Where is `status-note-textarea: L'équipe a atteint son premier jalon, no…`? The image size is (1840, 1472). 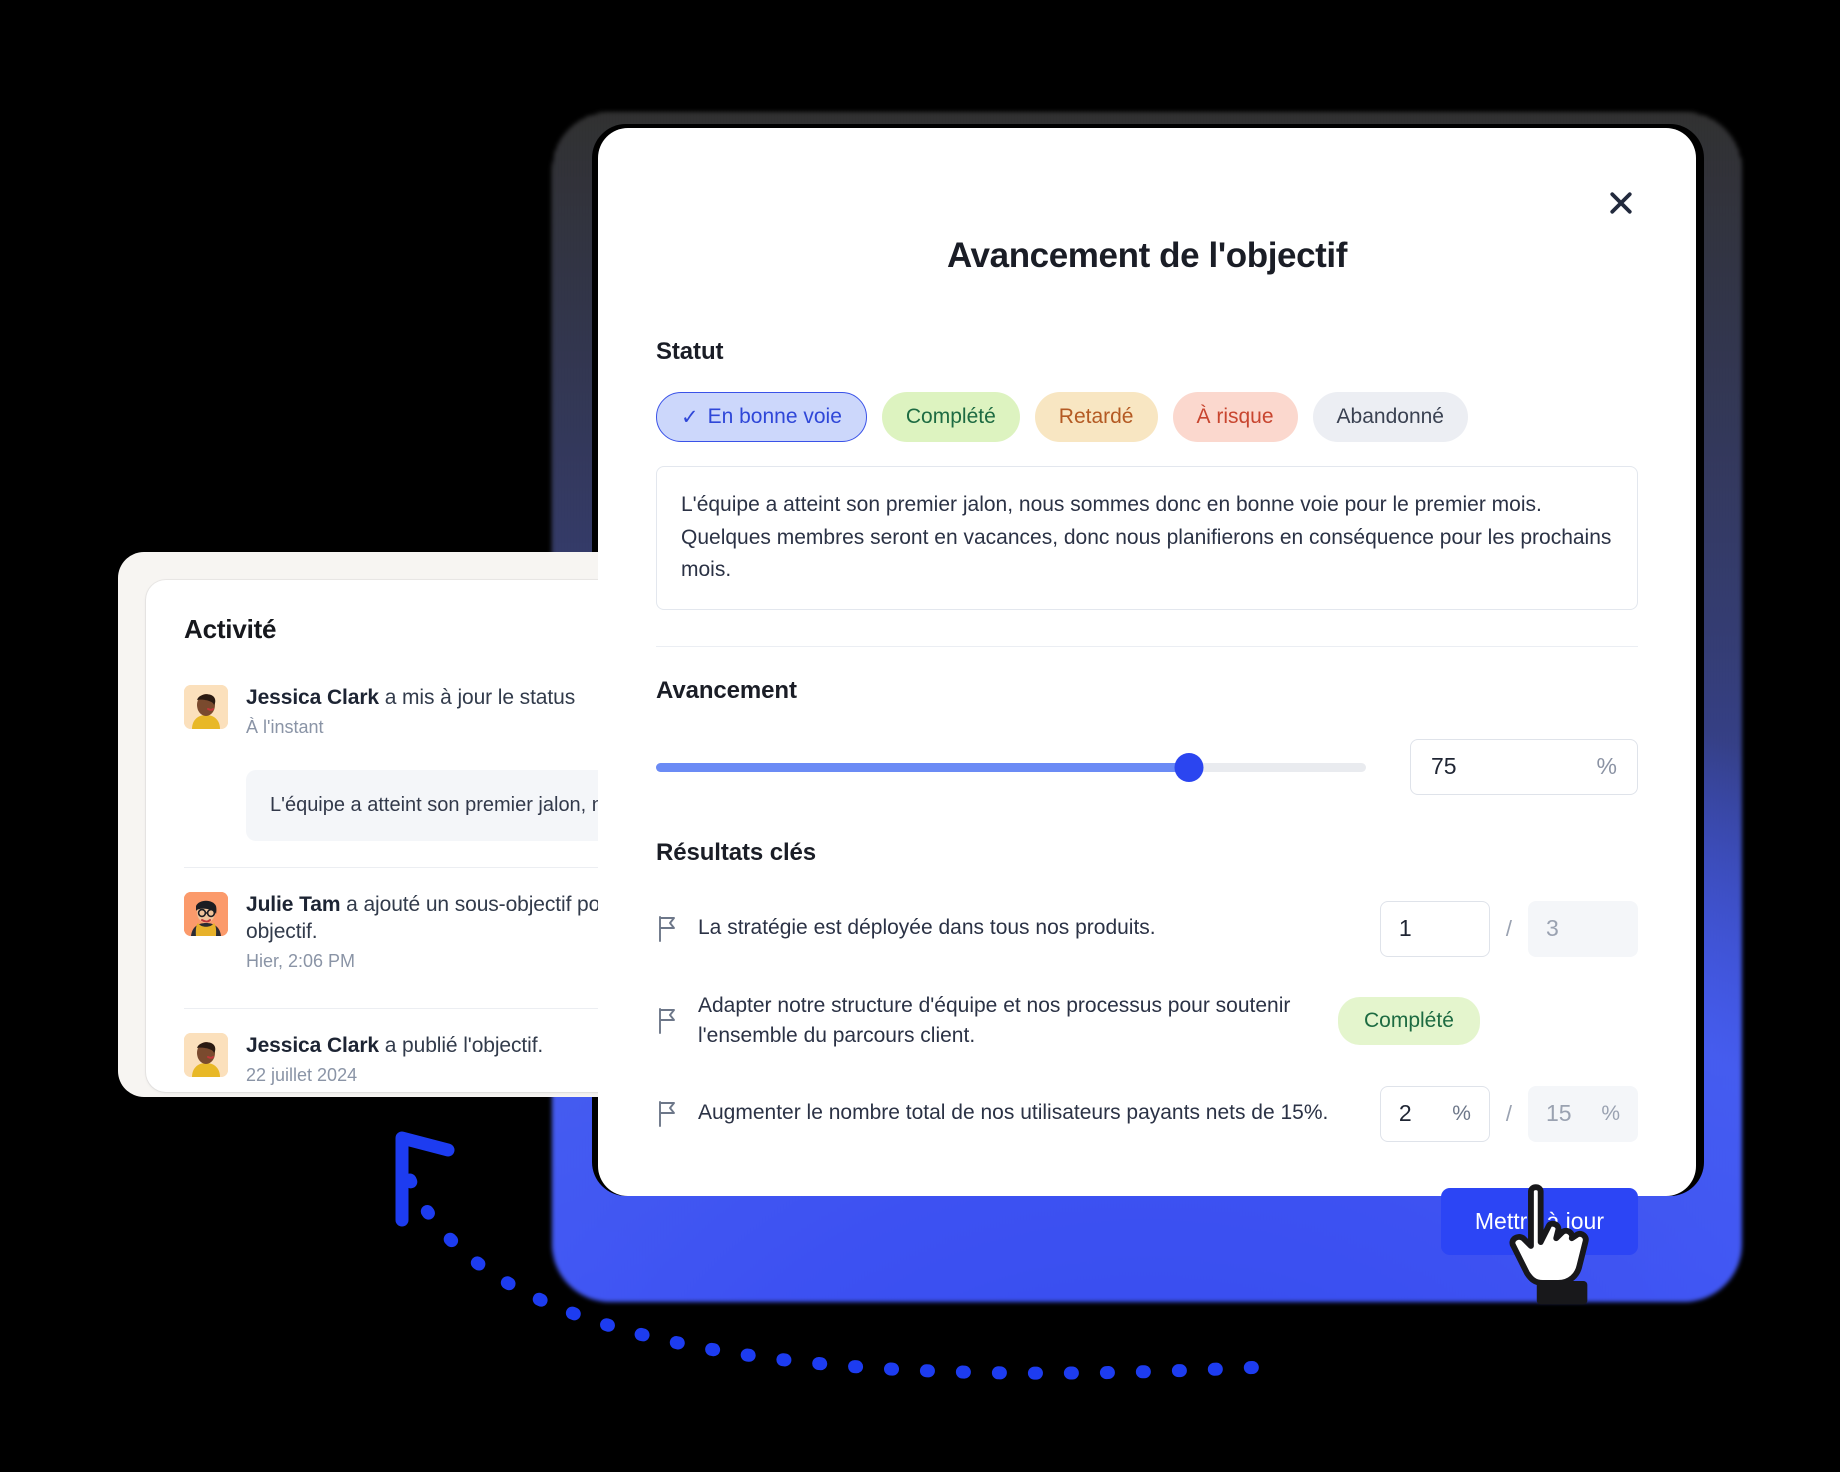
status-note-textarea: L'équipe a atteint son premier jalon, no… is located at coordinates (1147, 538).